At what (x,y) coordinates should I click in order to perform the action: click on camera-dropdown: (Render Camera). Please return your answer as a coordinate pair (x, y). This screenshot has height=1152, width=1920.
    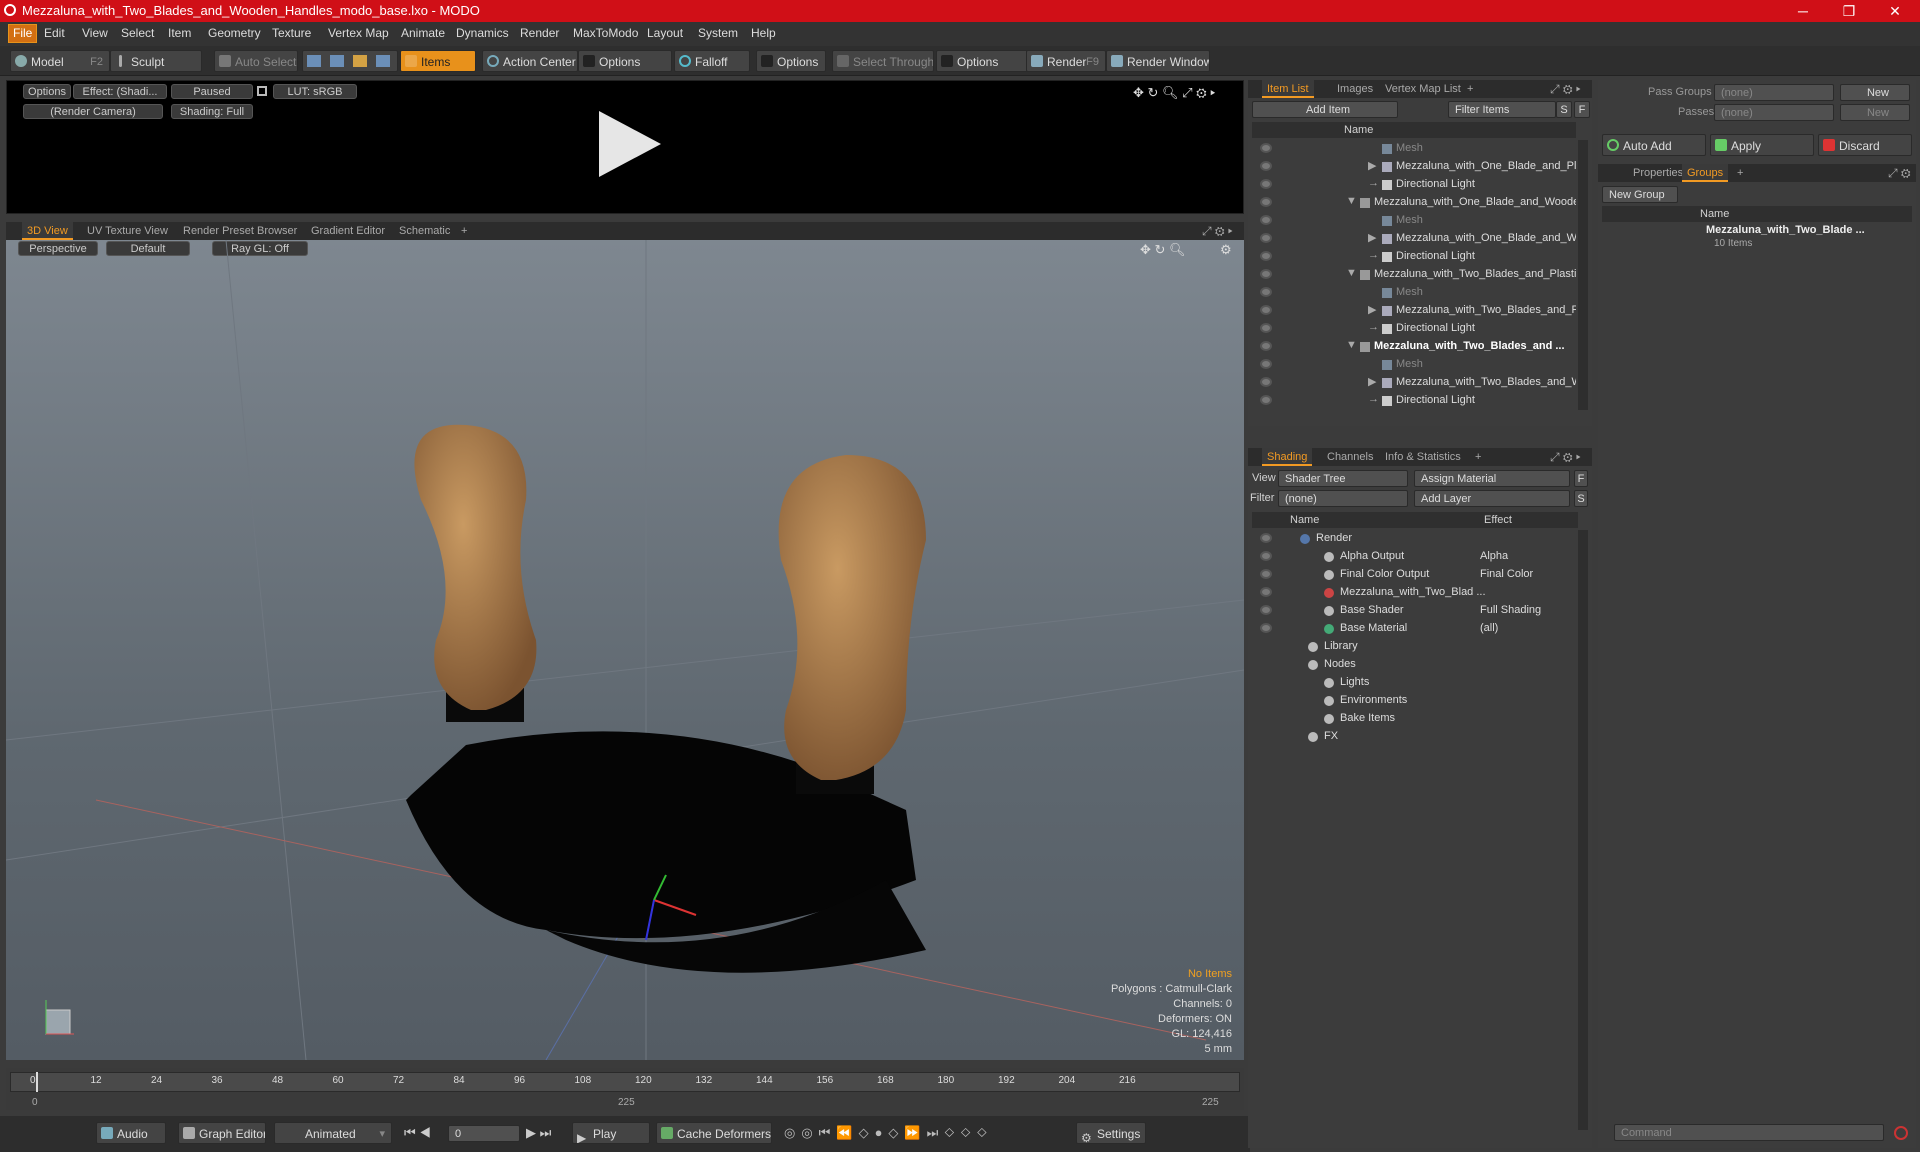
    Looking at the image, I should click on (93, 111).